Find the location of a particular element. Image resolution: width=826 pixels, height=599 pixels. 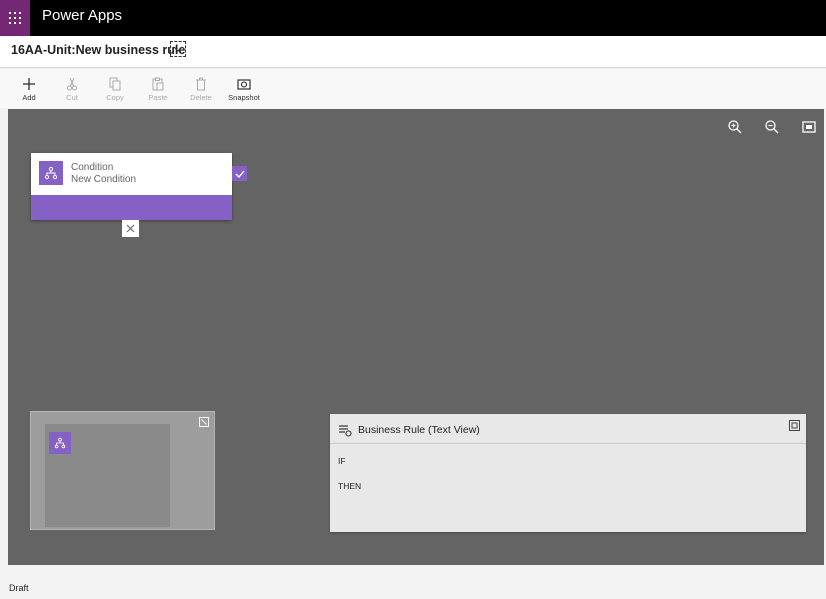

camera-icon is located at coordinates (244, 84).